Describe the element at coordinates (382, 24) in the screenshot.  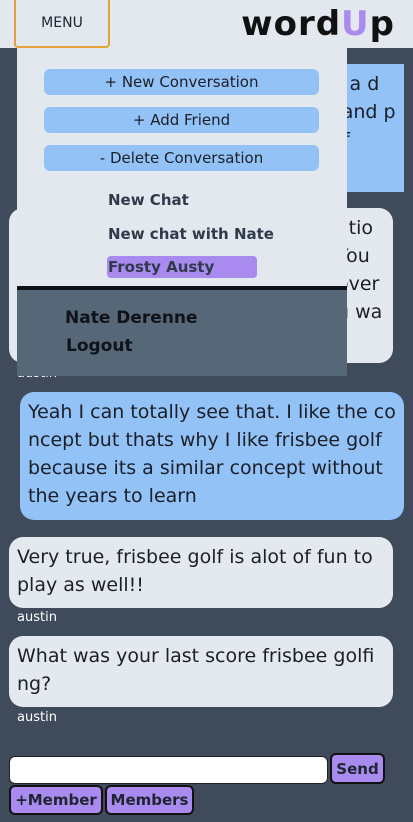
I see `logo-tail: p` at that location.